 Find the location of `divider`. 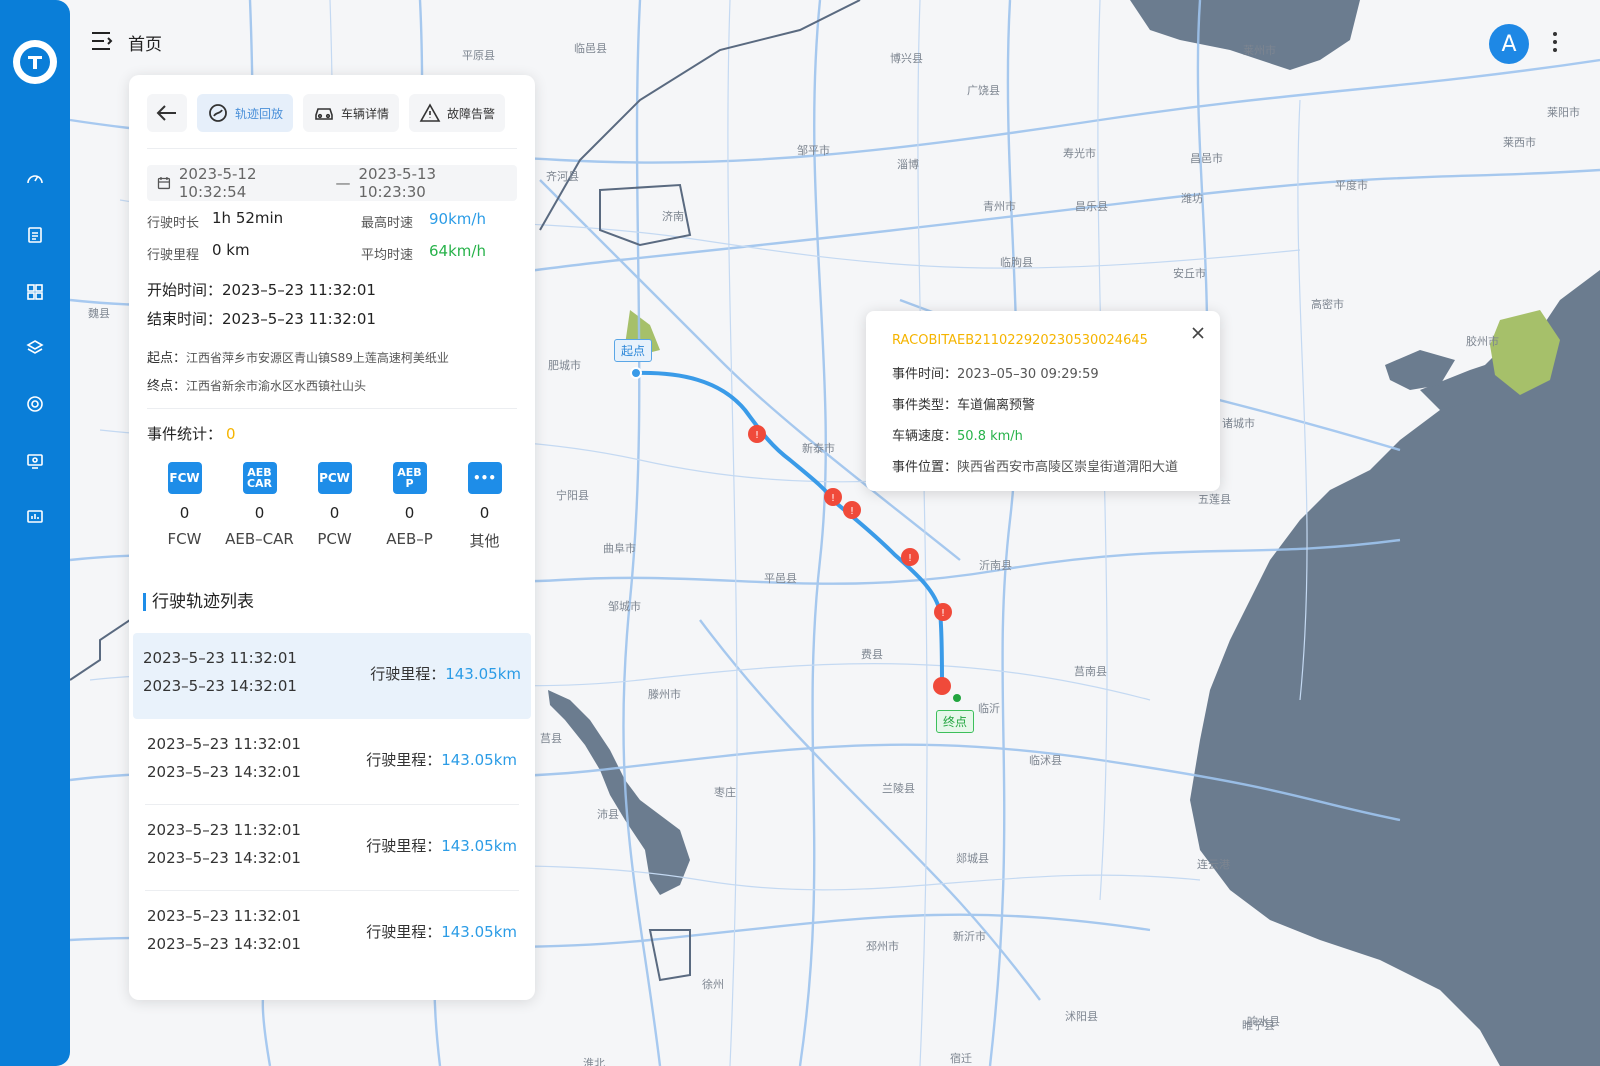

divider is located at coordinates (332, 408).